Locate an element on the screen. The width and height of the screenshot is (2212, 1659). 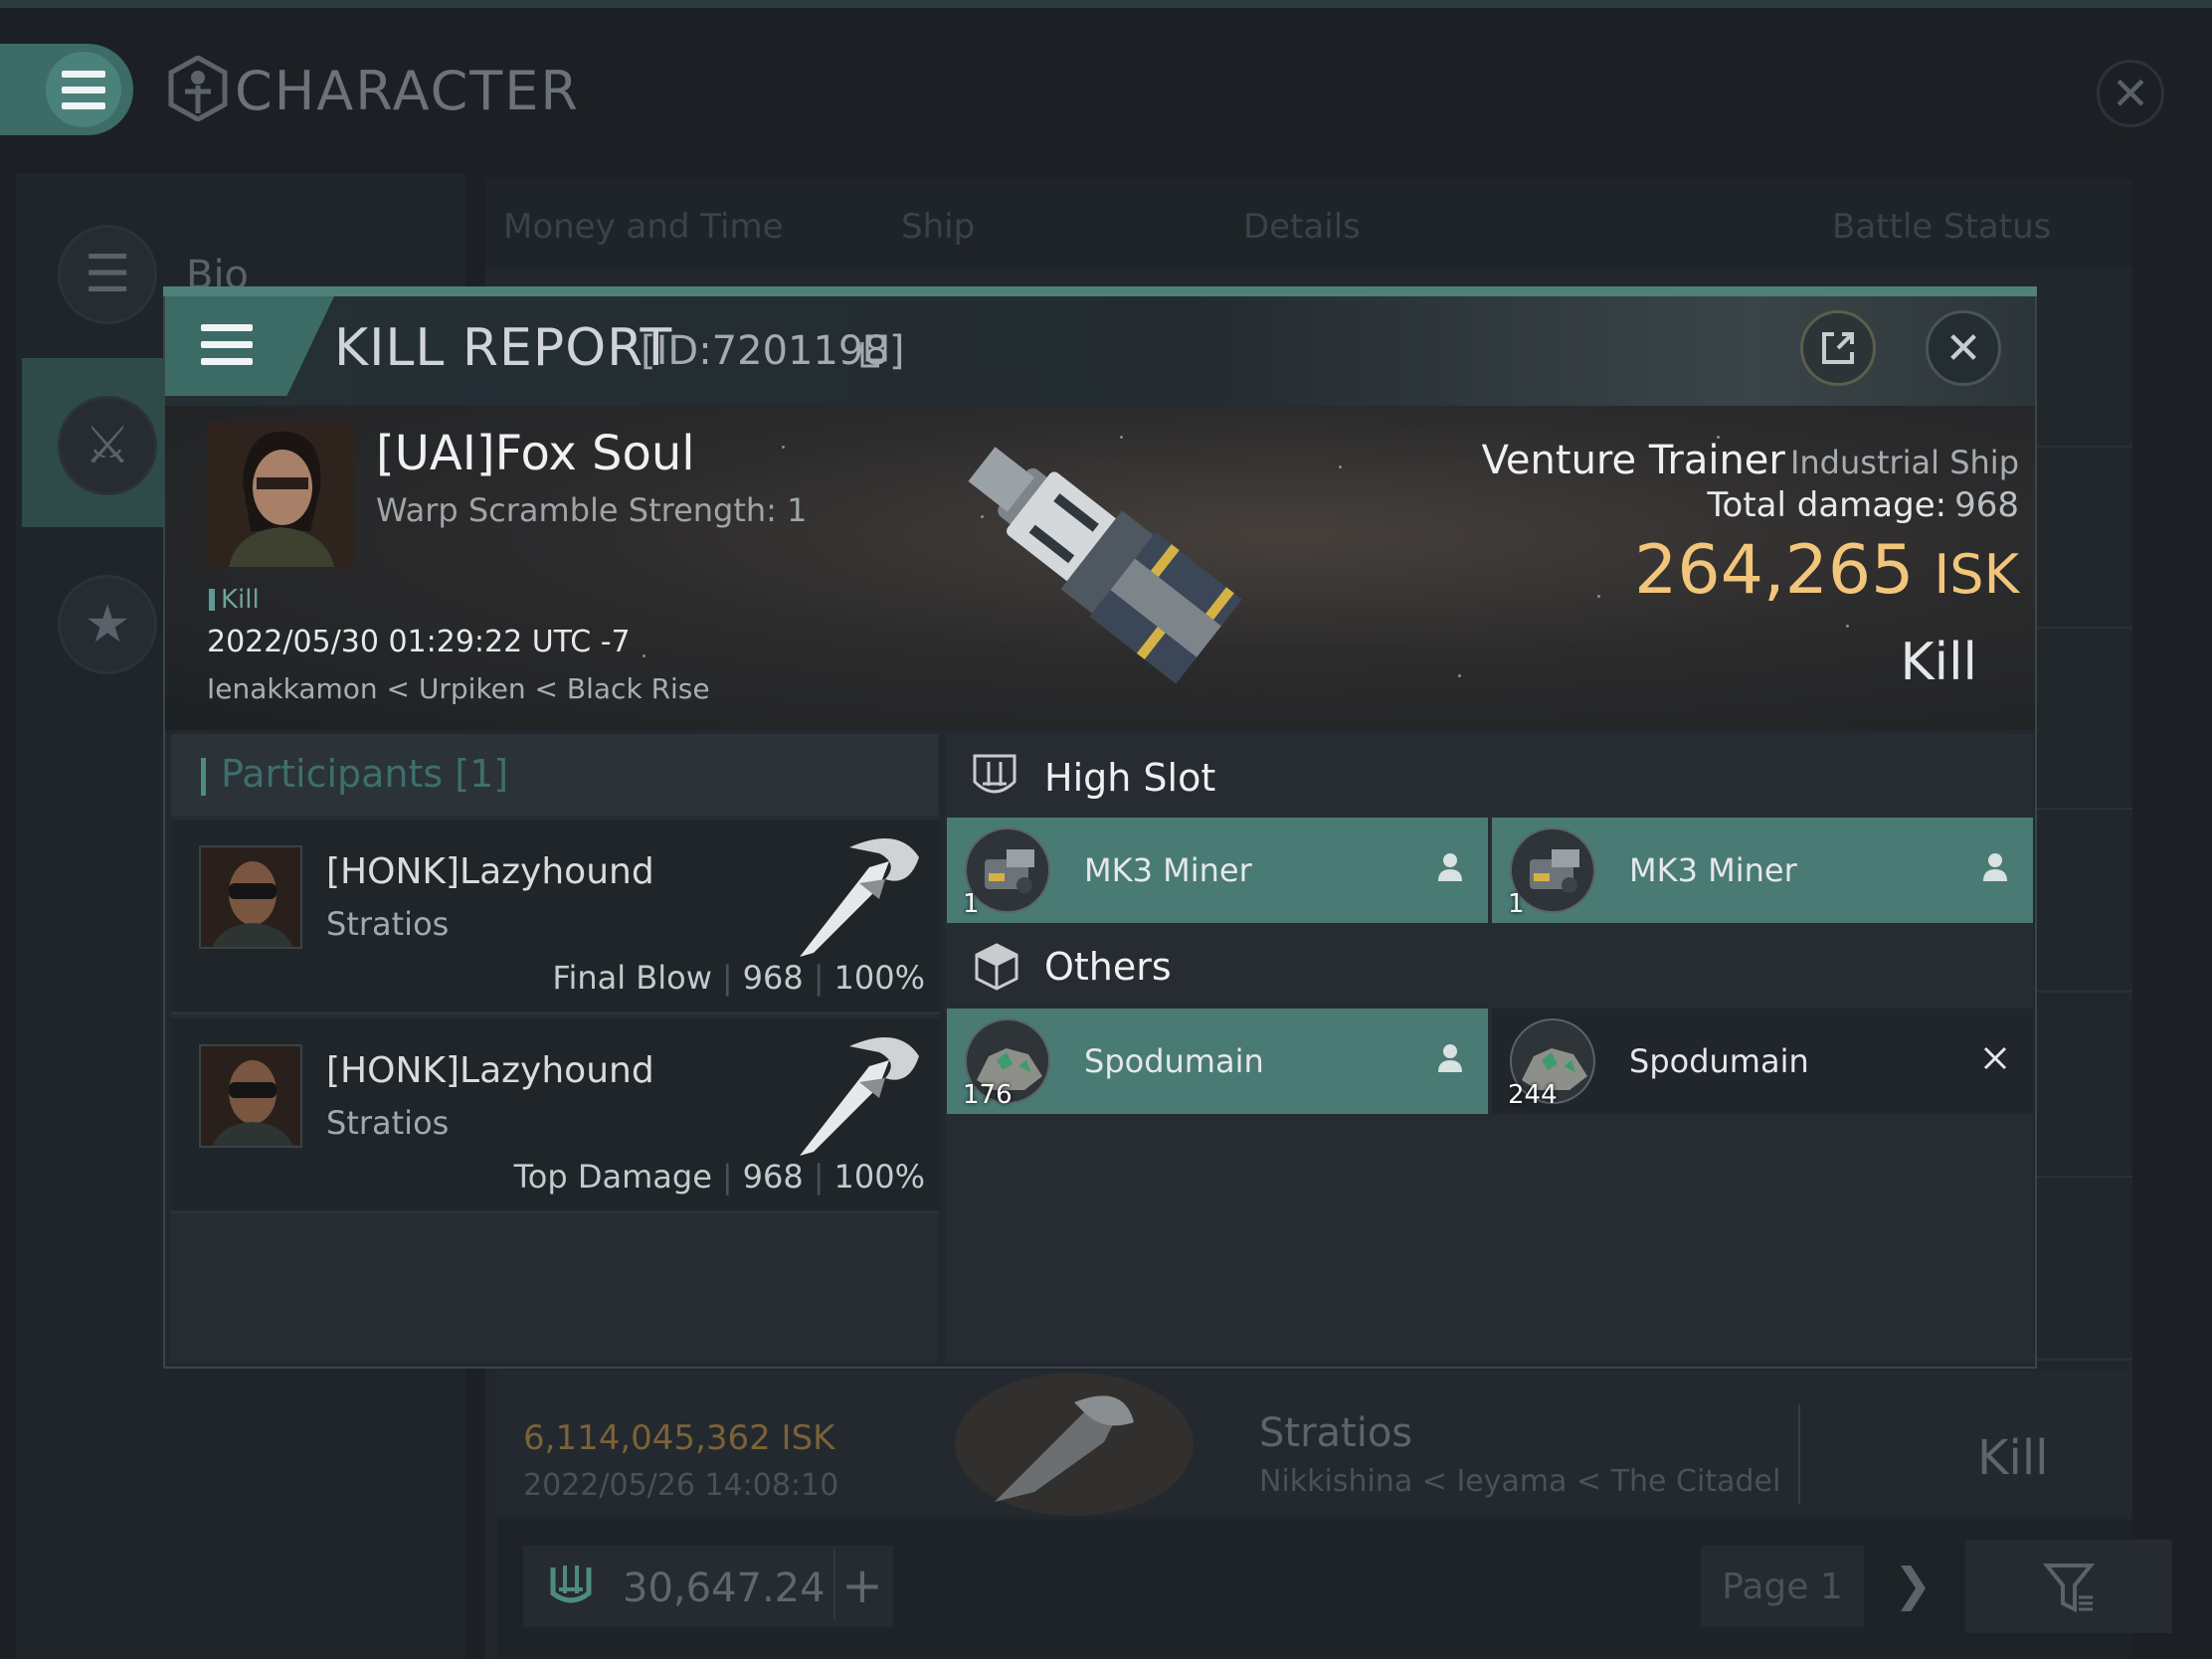
add-isk-button: + is located at coordinates (861, 1585).